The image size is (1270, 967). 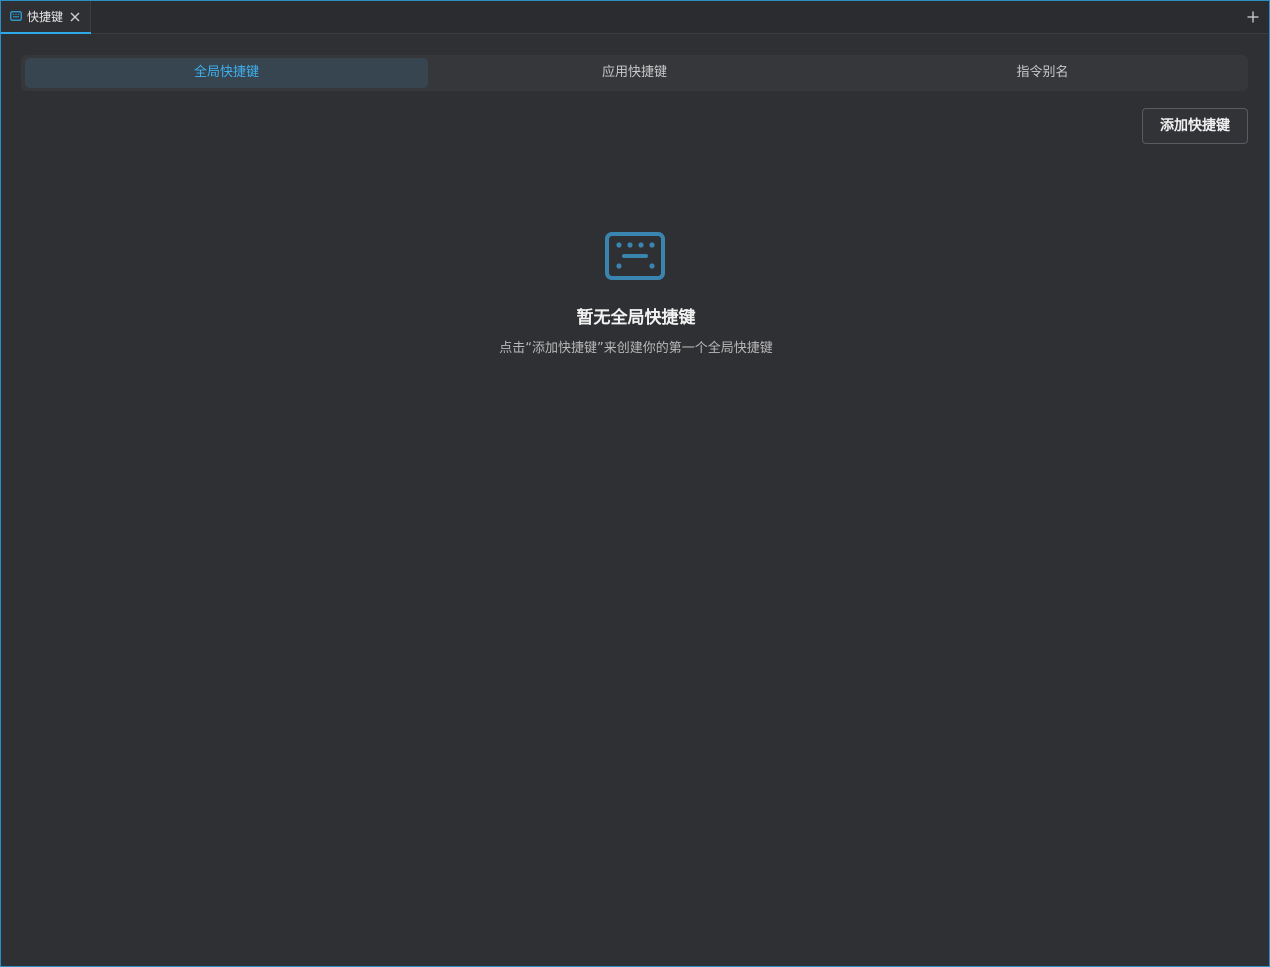 I want to click on tab-label: 快捷键, so click(x=45, y=17).